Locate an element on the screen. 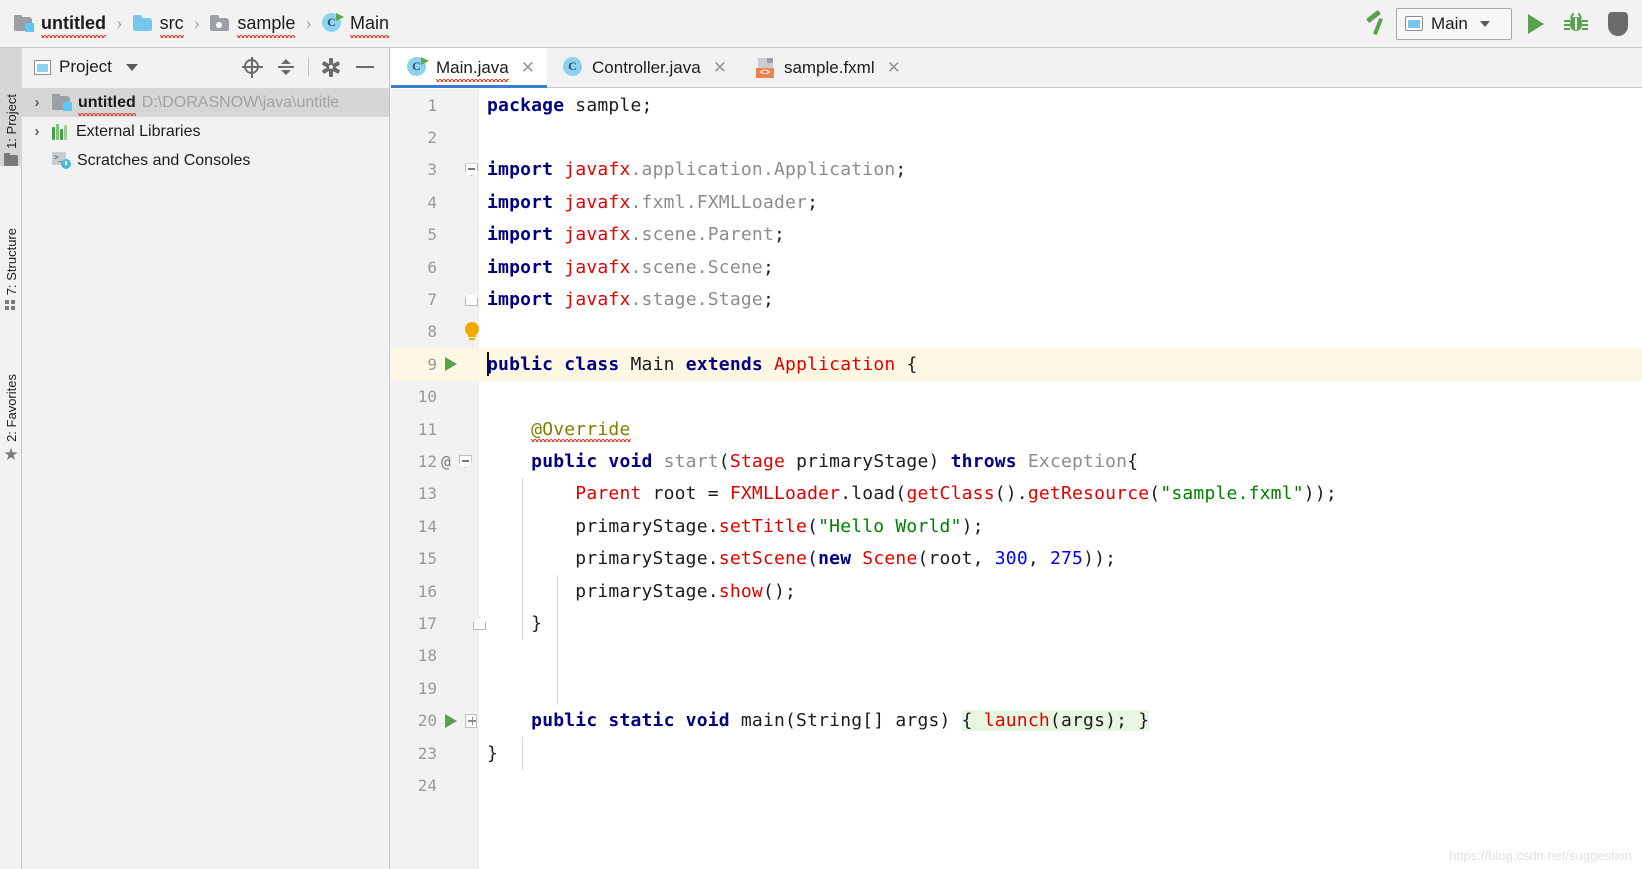  tab-sample-fxml: <> sample.fxml ✕ is located at coordinates (825, 67).